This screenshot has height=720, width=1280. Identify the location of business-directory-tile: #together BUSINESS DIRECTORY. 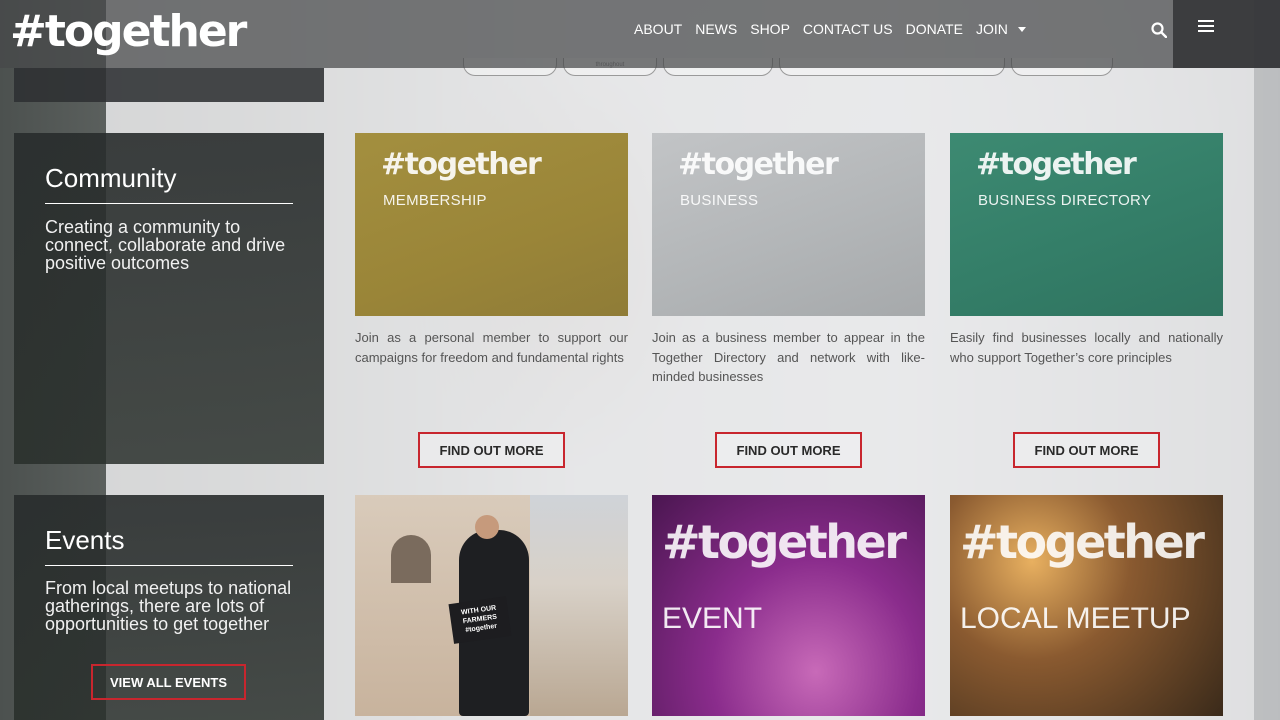
(1086, 224).